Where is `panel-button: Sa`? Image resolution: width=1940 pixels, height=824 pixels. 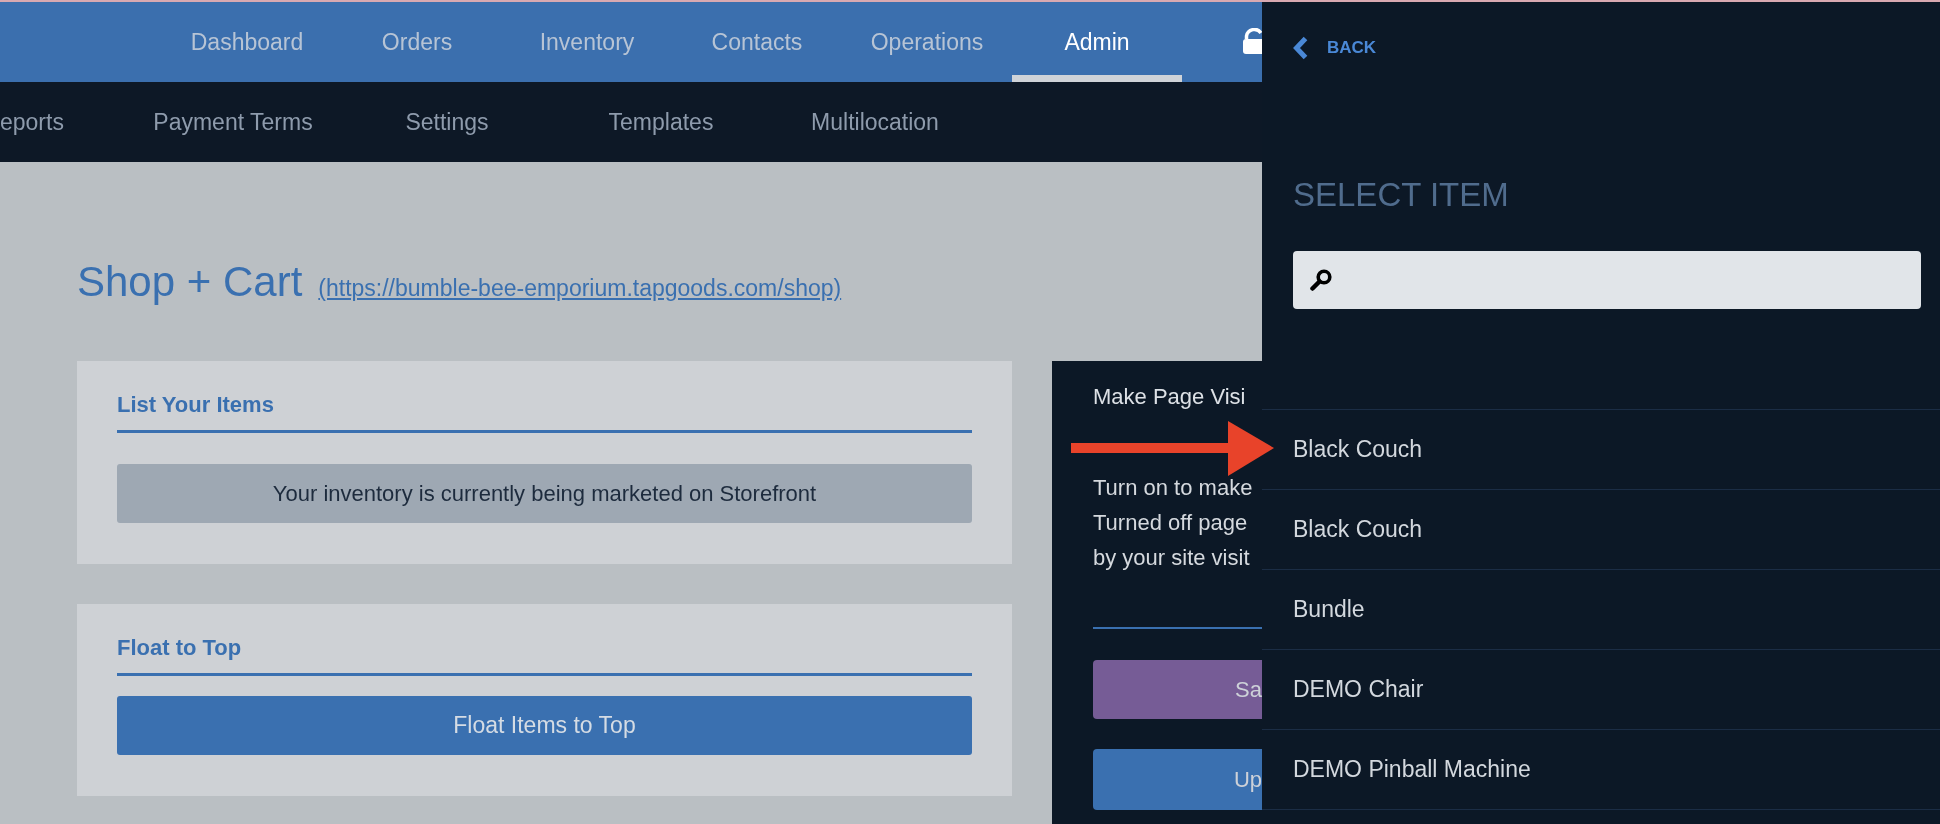 panel-button: Sa is located at coordinates (1177, 689).